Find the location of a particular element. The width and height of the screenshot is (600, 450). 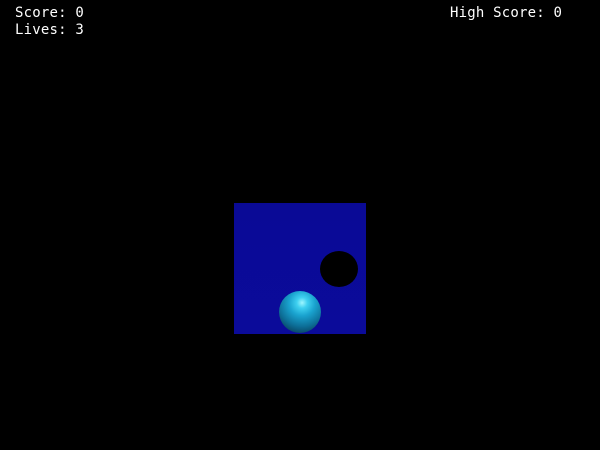

player-ball is located at coordinates (300, 312).